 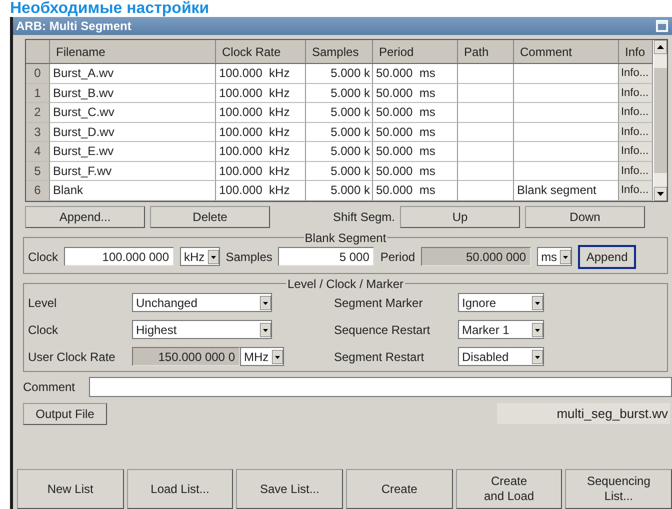 What do you see at coordinates (72, 357) in the screenshot?
I see `field-label: User Clock Rate` at bounding box center [72, 357].